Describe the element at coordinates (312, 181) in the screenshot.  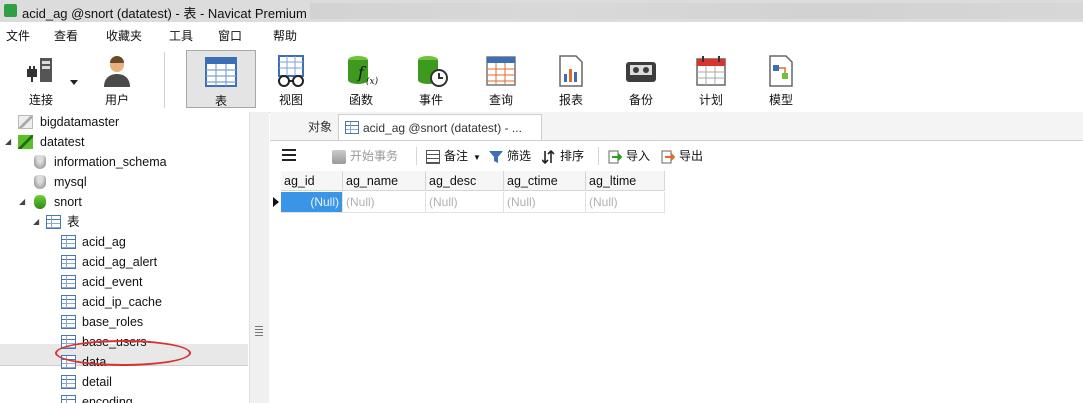
I see `column-header-ag-id: ag_id` at that location.